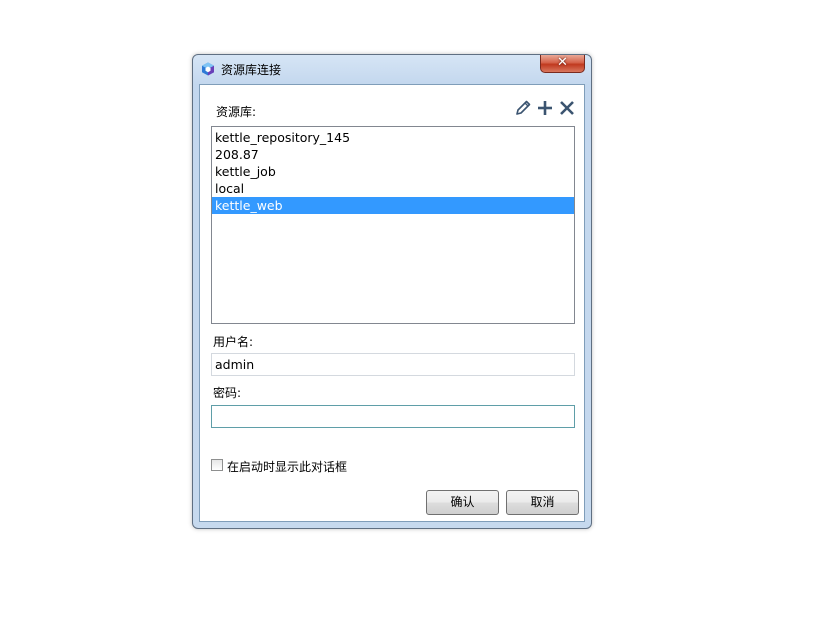 The image size is (828, 632). Describe the element at coordinates (542, 502) in the screenshot. I see `cancel-button: 取消` at that location.